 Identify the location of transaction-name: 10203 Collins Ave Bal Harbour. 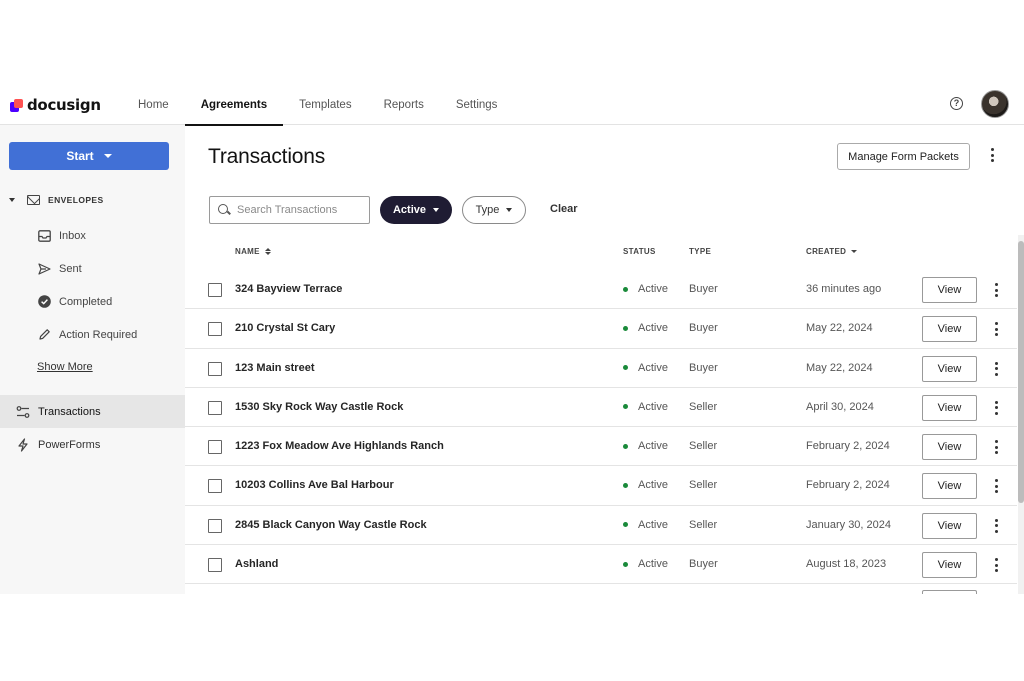
(314, 485).